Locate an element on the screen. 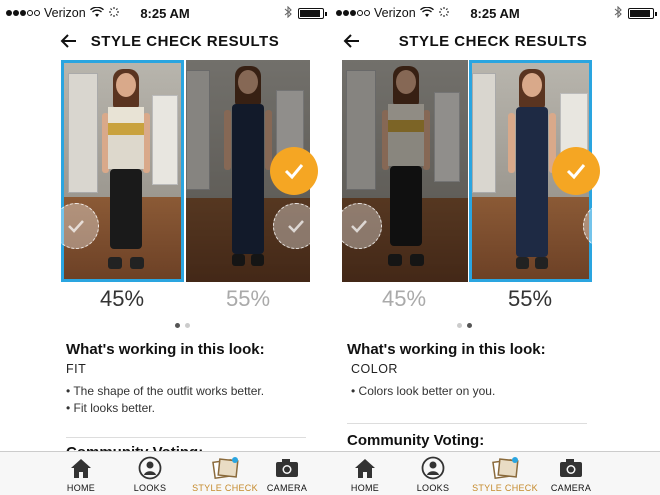  list-item: Colors look better on you. is located at coordinates (423, 391).